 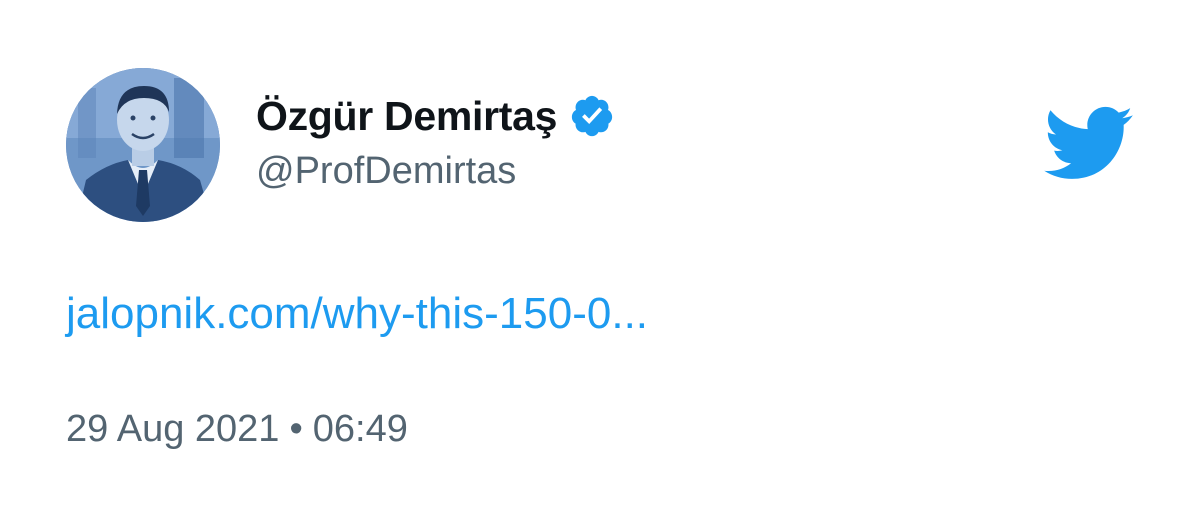 I want to click on avatar, so click(x=143, y=145).